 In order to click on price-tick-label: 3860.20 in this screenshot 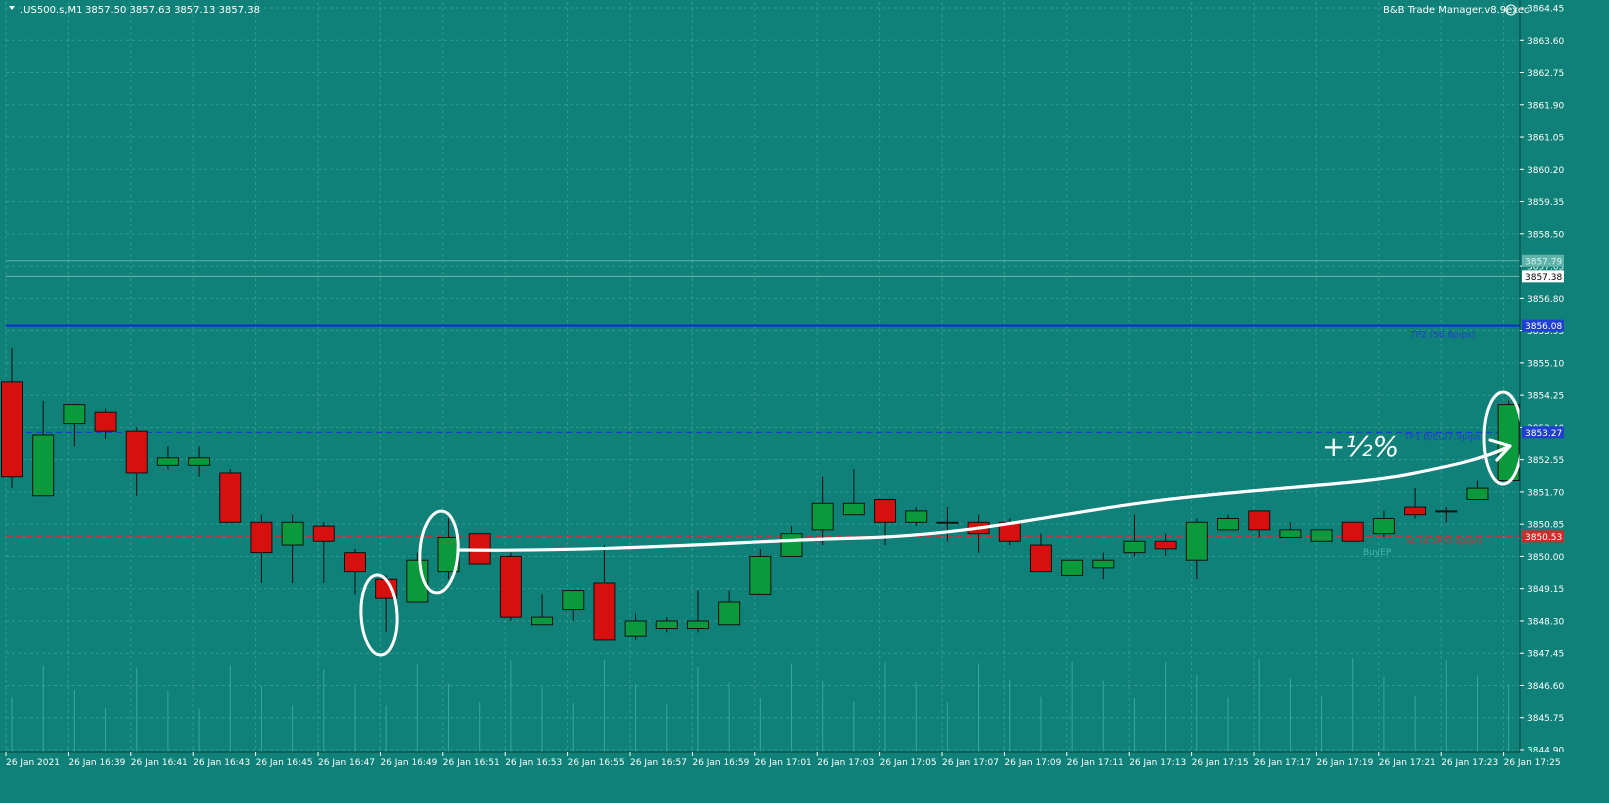, I will do `click(1545, 171)`.